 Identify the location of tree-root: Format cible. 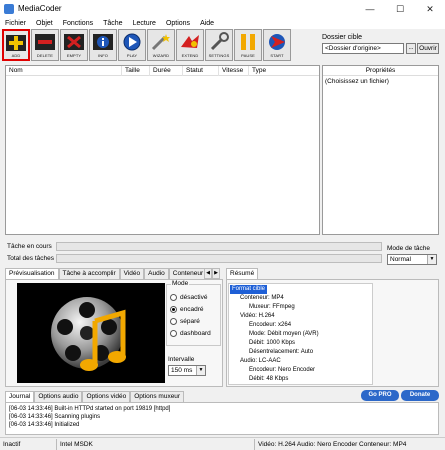
(249, 289).